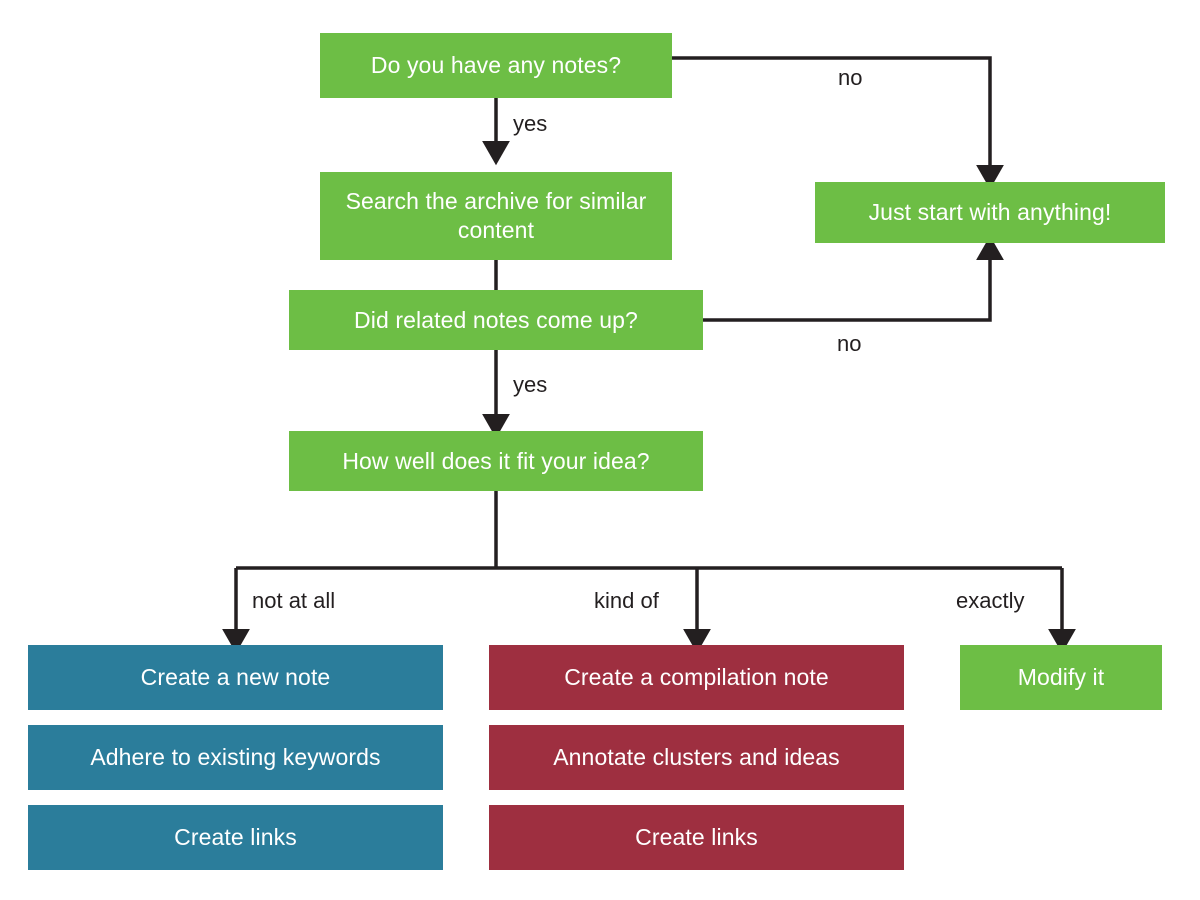  What do you see at coordinates (496, 320) in the screenshot?
I see `node-did-related-notes-come-up: Did related notes come up?` at bounding box center [496, 320].